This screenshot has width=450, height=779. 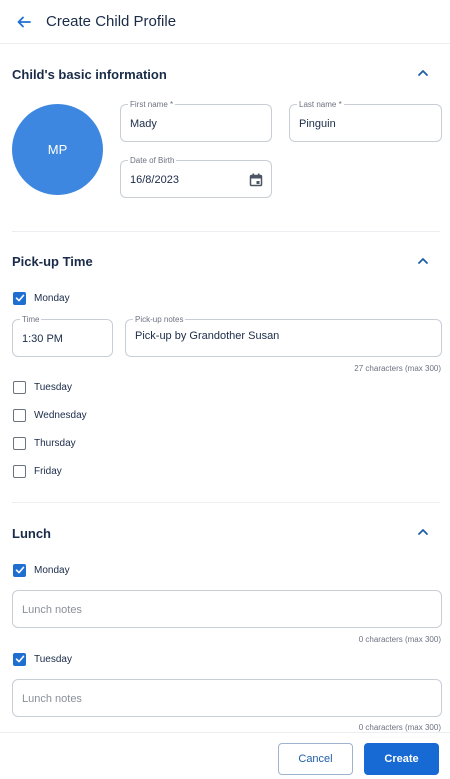 I want to click on lunch-tuesday-notes-placeholder: Lunch notes, so click(x=52, y=699).